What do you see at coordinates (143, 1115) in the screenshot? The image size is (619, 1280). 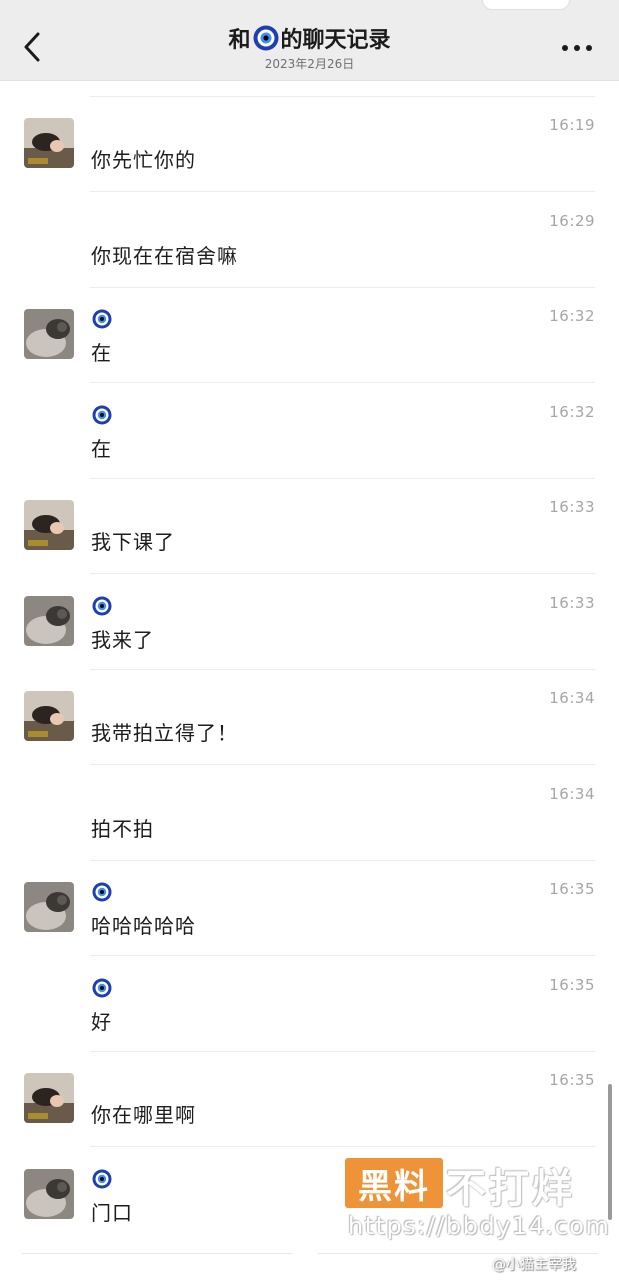 I see `message-text: 你在哪里啊` at bounding box center [143, 1115].